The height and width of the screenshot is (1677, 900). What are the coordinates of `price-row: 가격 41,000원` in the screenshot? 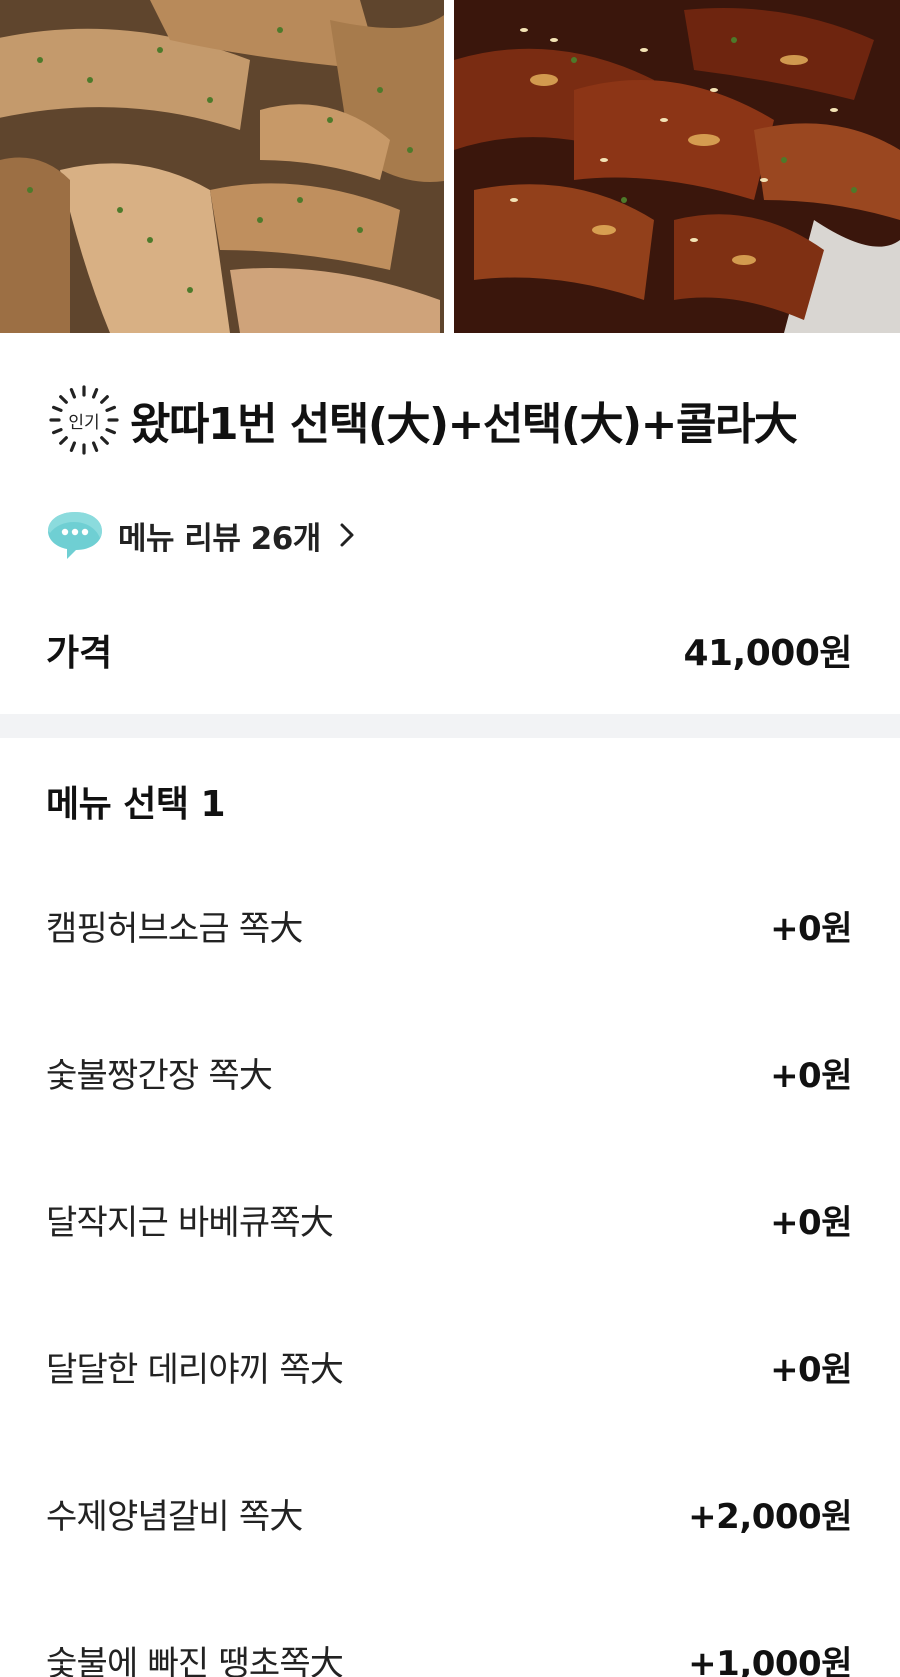 It's located at (449, 650).